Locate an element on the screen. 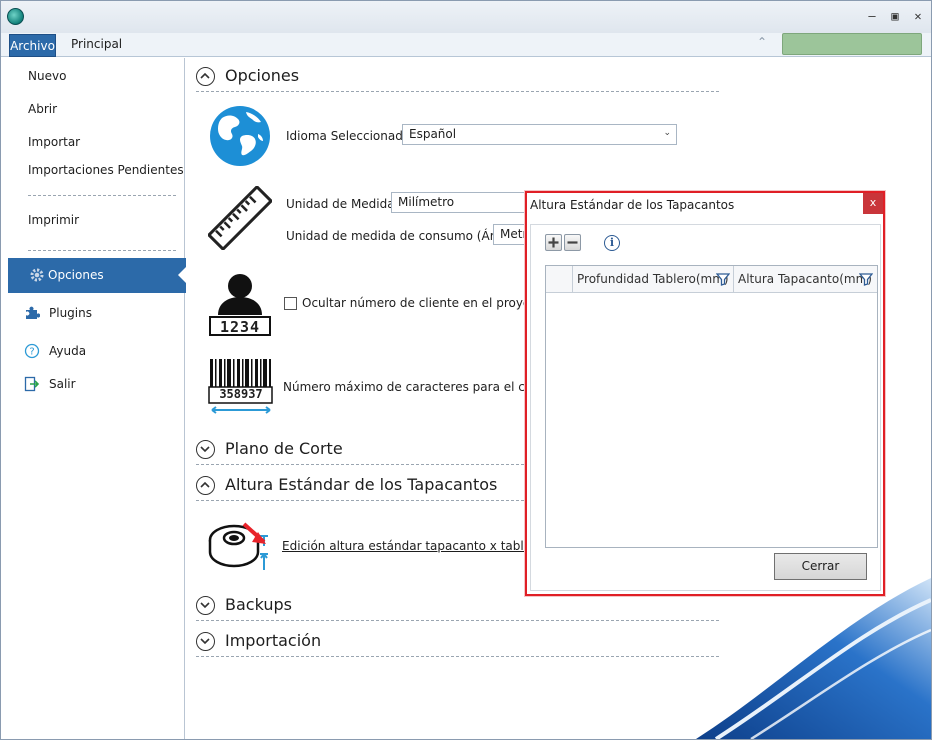  section-title: Plano de Corte is located at coordinates (284, 448).